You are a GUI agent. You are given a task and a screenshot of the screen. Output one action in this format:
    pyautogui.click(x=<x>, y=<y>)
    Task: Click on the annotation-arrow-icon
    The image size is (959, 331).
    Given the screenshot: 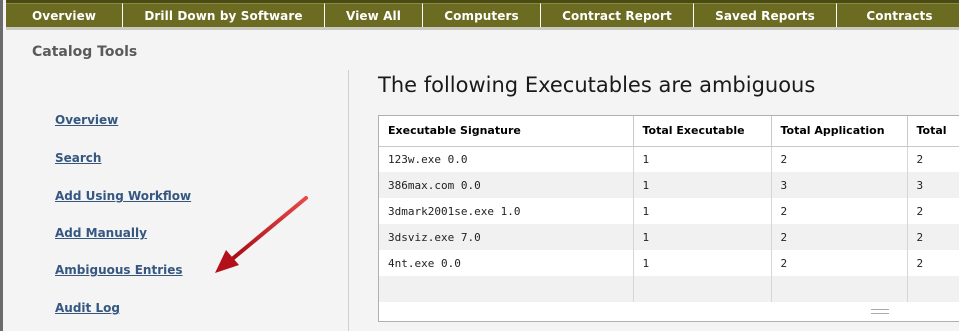 What is the action you would take?
    pyautogui.click(x=261, y=234)
    